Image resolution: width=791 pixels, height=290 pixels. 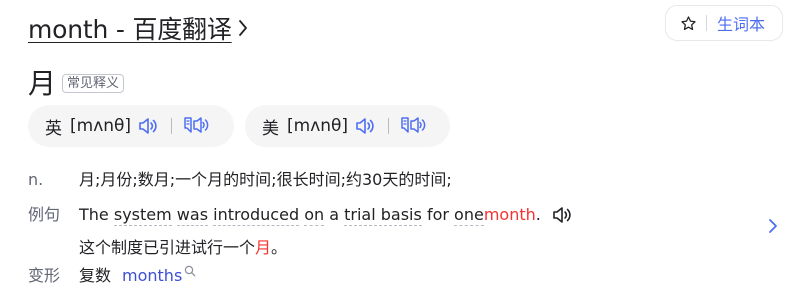 I want to click on title-row: month - 百度翻译, so click(x=138, y=28).